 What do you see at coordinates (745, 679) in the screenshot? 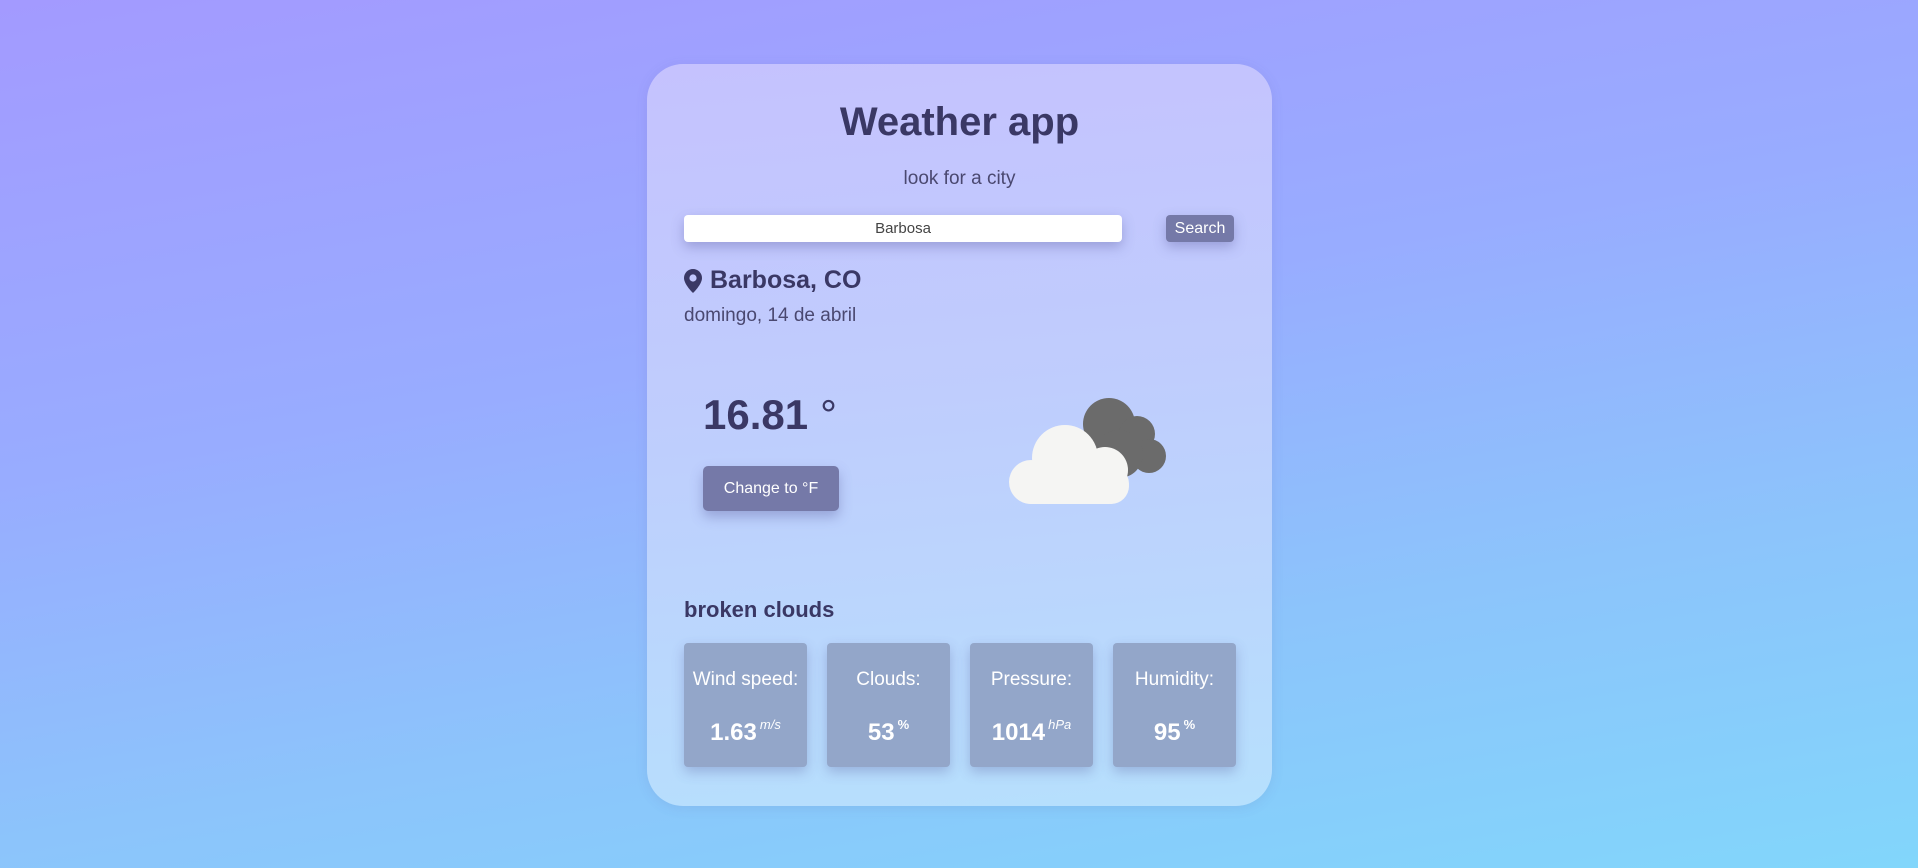
I see `stat-label: Wind speed:` at bounding box center [745, 679].